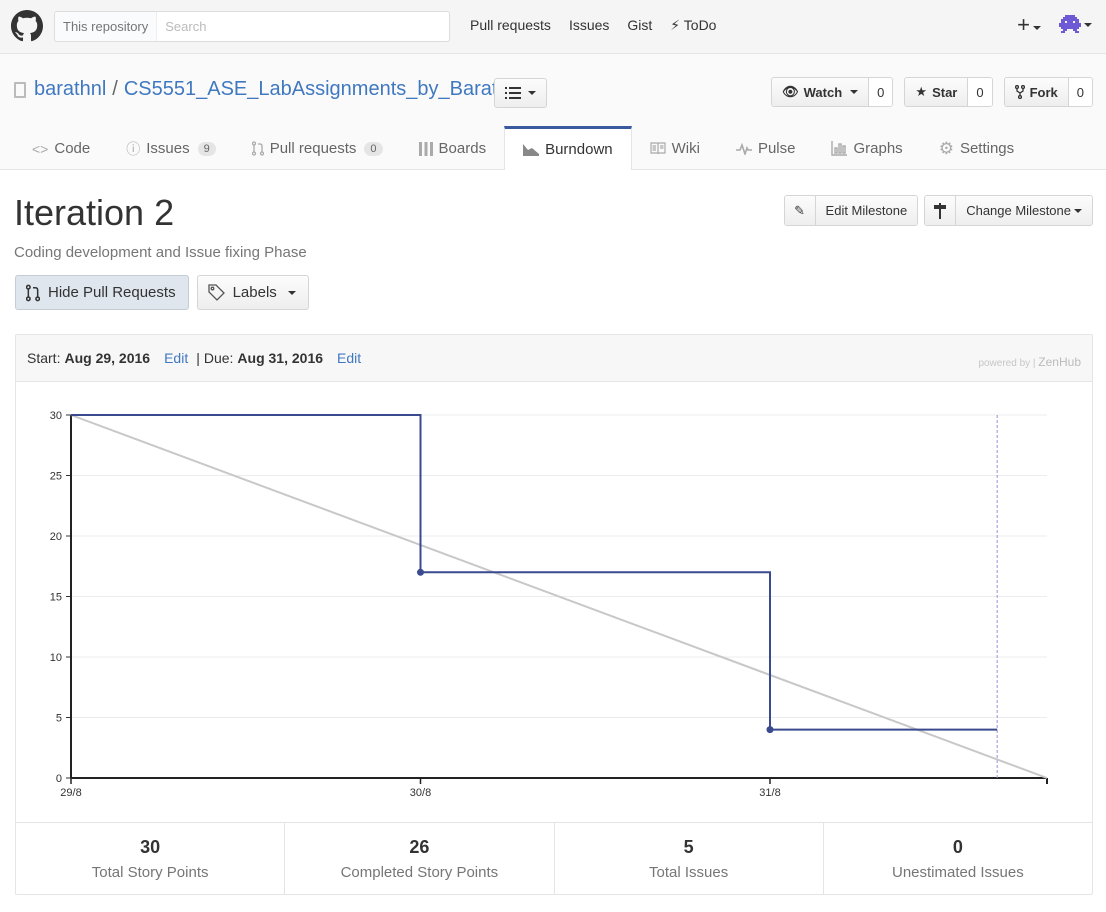 Image resolution: width=1106 pixels, height=912 pixels. What do you see at coordinates (56, 477) in the screenshot?
I see `y-tick-label: 25` at bounding box center [56, 477].